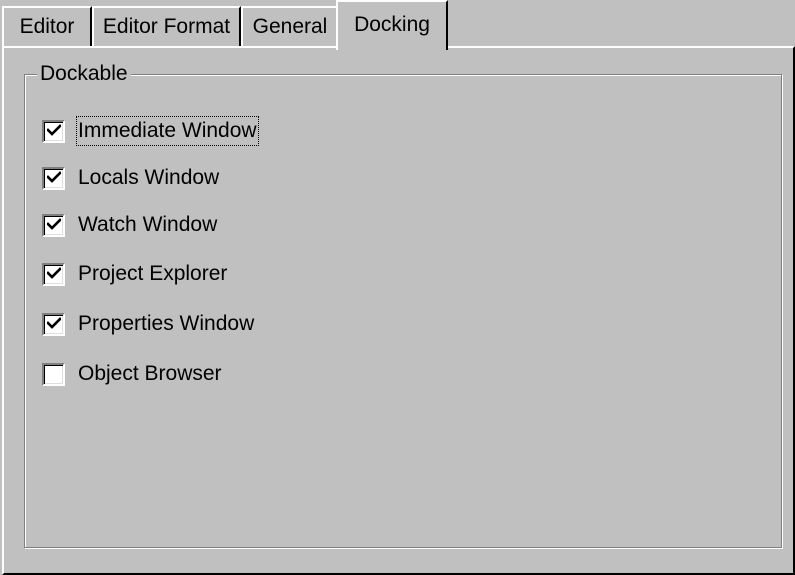 This screenshot has width=795, height=575. I want to click on properties-window-checkbox-row: Properties Window, so click(148, 324).